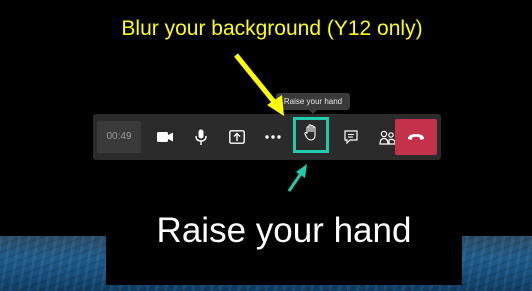 The width and height of the screenshot is (532, 291). What do you see at coordinates (270, 122) in the screenshot?
I see `annotation-arrows` at bounding box center [270, 122].